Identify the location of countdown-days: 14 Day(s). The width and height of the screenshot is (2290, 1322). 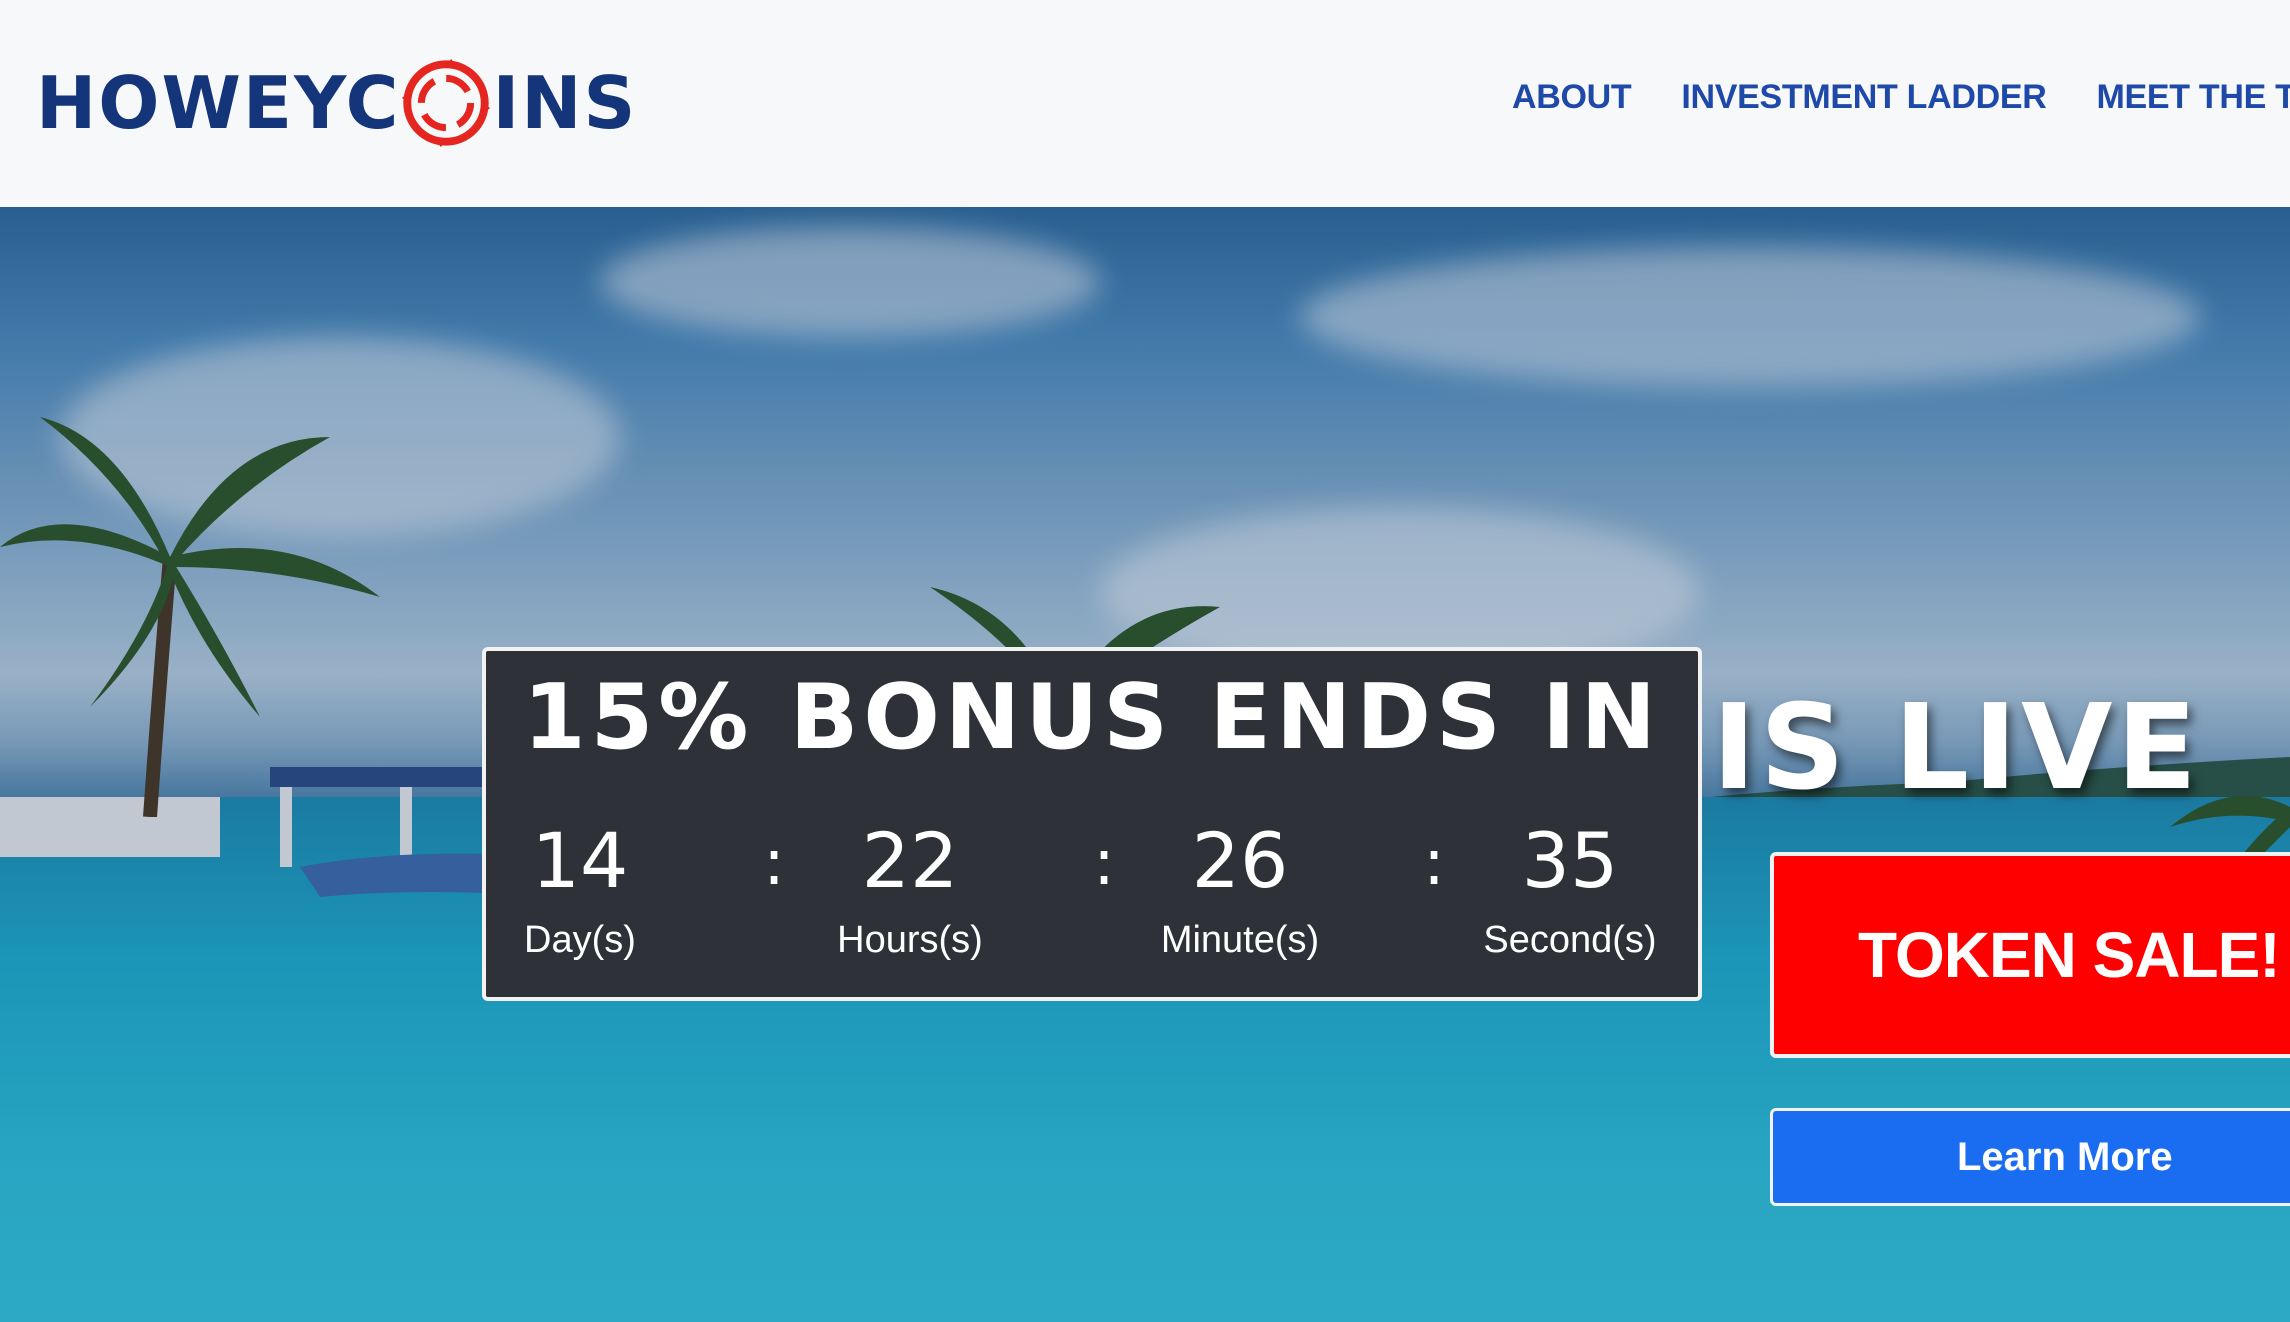
(580, 888).